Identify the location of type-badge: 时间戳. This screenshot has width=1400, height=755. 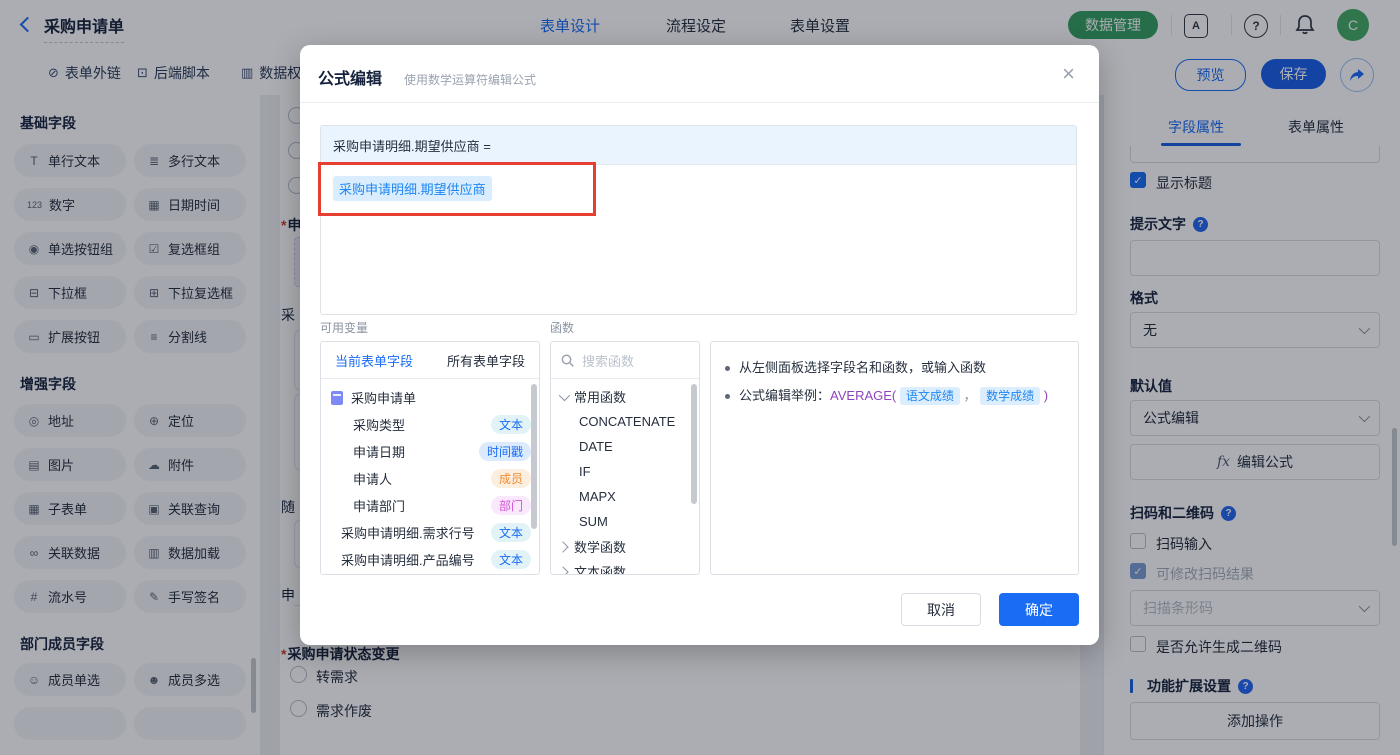
(504, 451).